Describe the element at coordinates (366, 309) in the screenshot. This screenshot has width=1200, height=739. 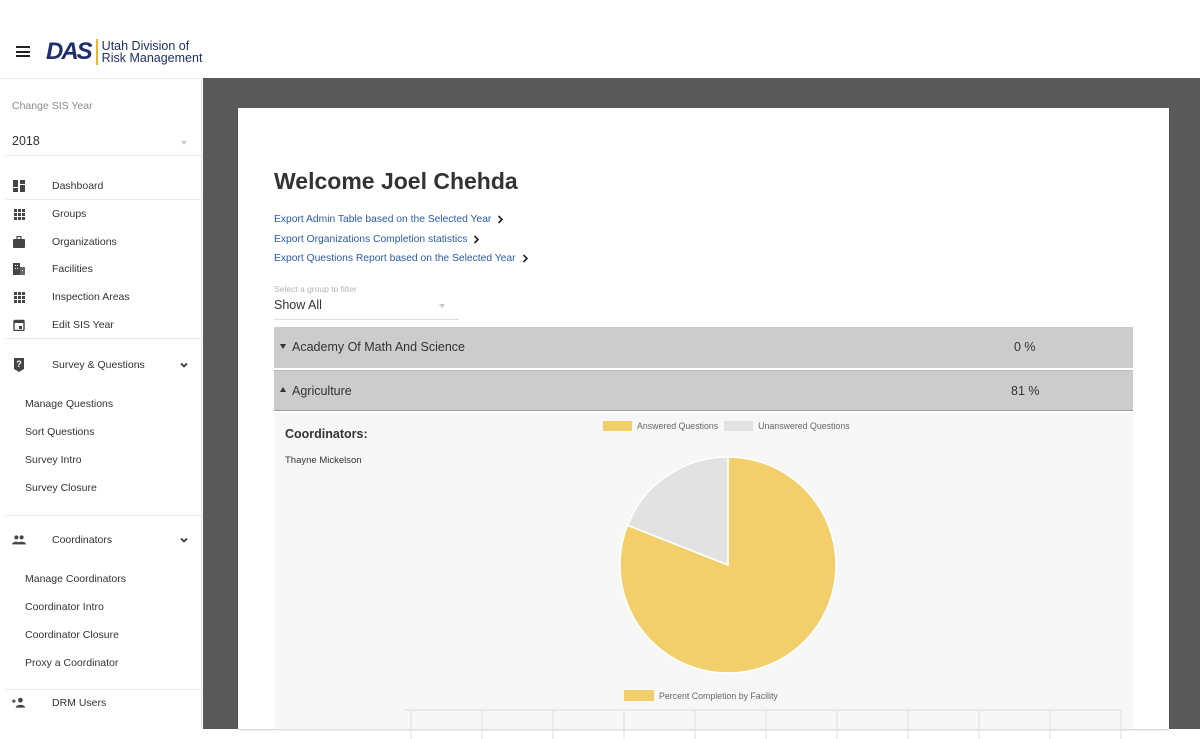
I see `group-filter-select: Show All` at that location.